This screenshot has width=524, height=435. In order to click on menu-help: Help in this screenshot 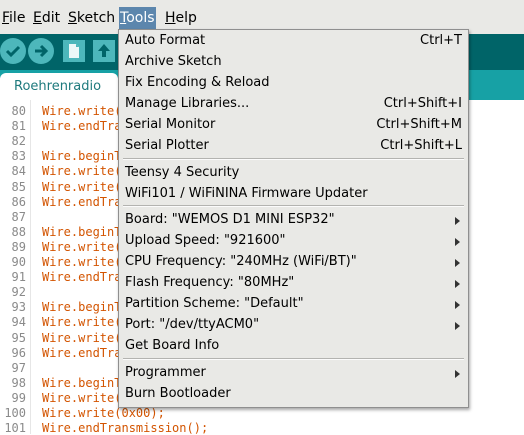, I will do `click(181, 18)`.